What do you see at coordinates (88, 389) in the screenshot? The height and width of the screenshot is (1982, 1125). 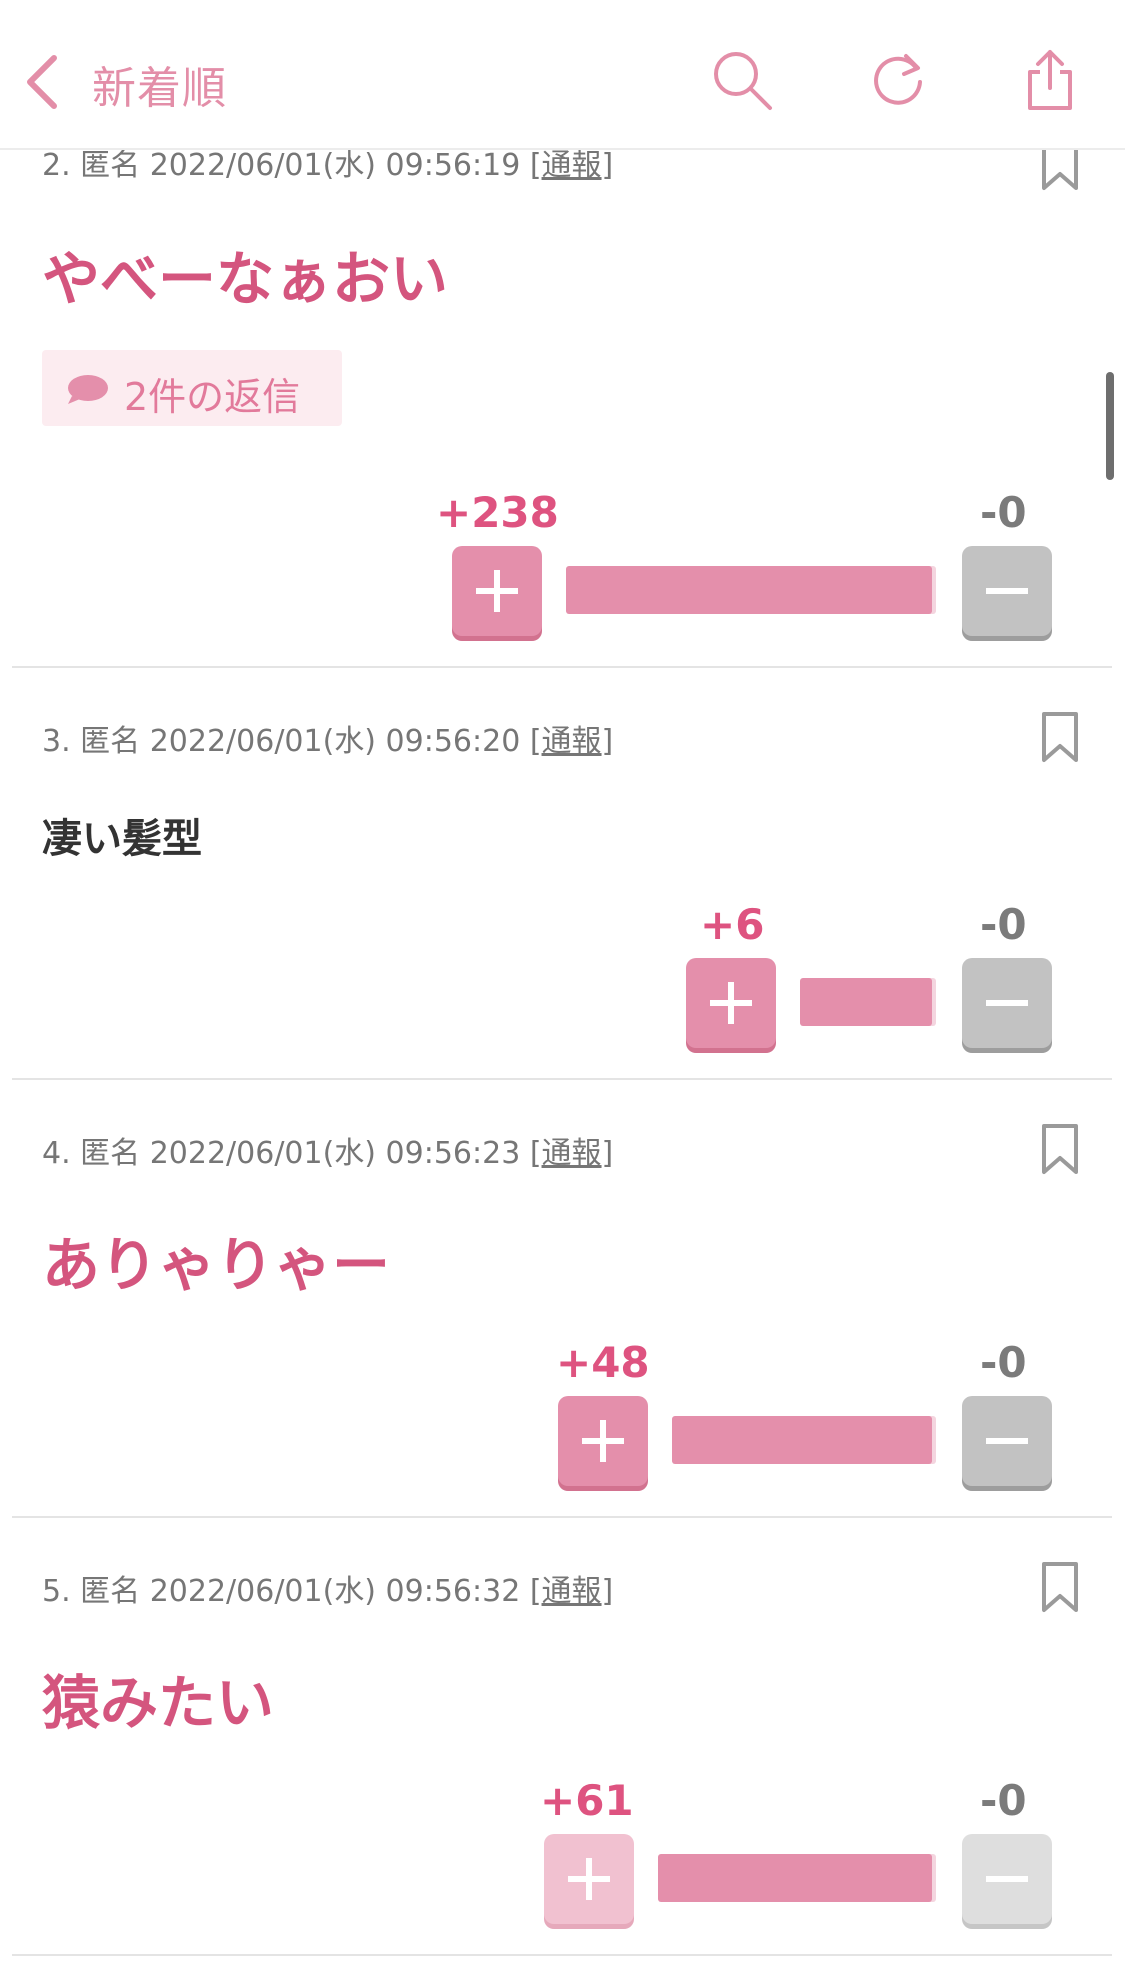 I see `speech-bubble-icon` at bounding box center [88, 389].